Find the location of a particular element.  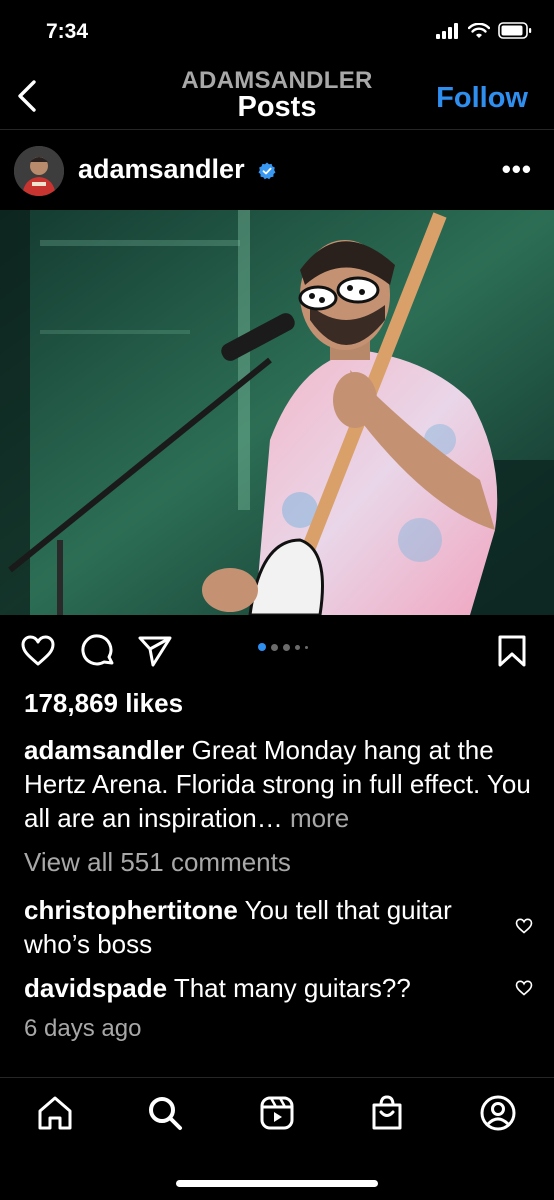

status-time: 7:34 is located at coordinates (67, 31).